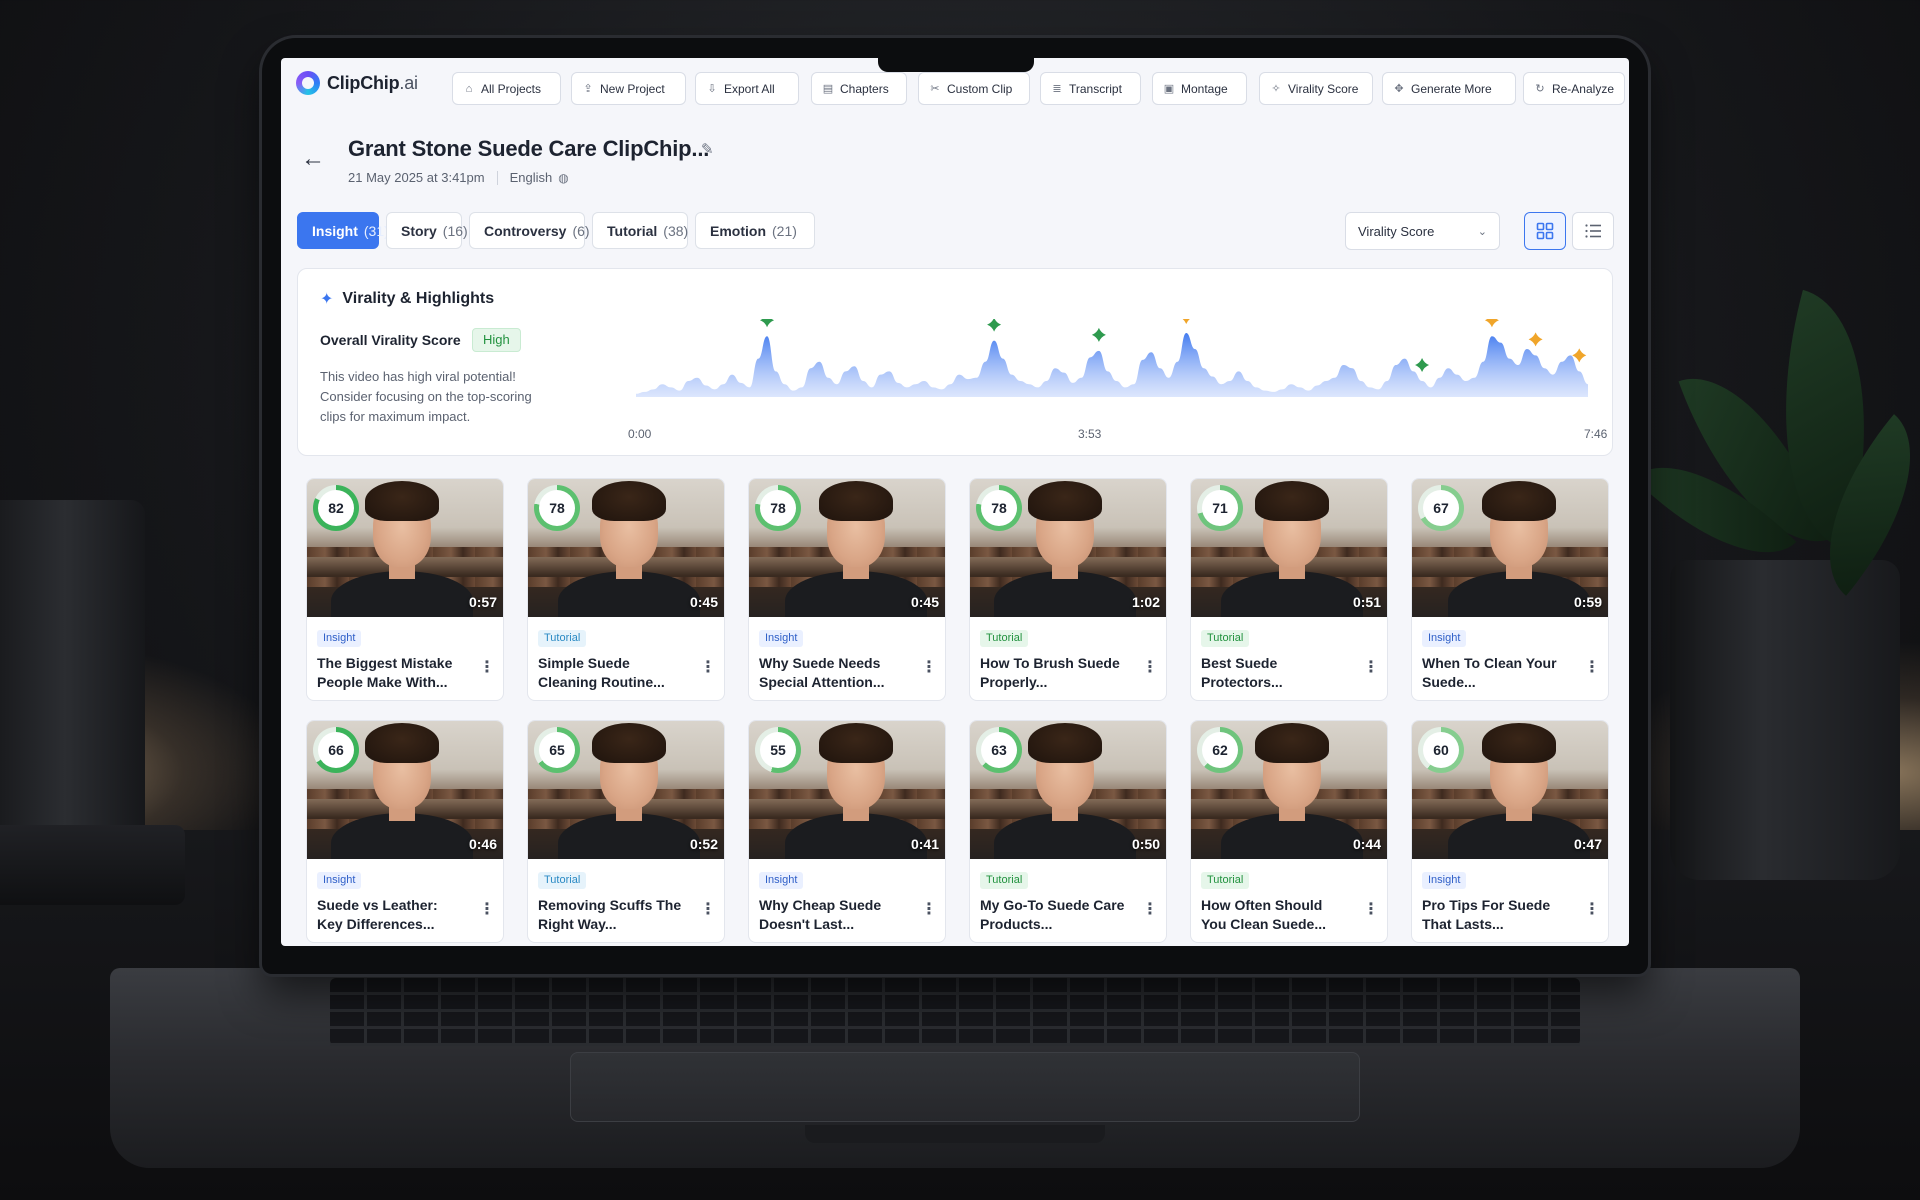 The image size is (1920, 1200). I want to click on list-icon, so click(1593, 231).